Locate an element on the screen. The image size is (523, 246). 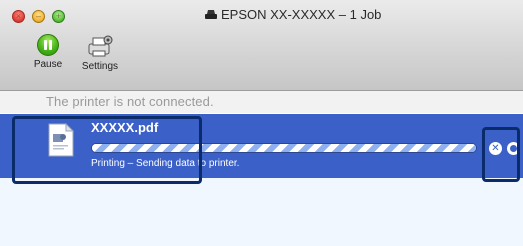
window-title-text: EPSON XX-XXXXX – 1 Job is located at coordinates (301, 14).